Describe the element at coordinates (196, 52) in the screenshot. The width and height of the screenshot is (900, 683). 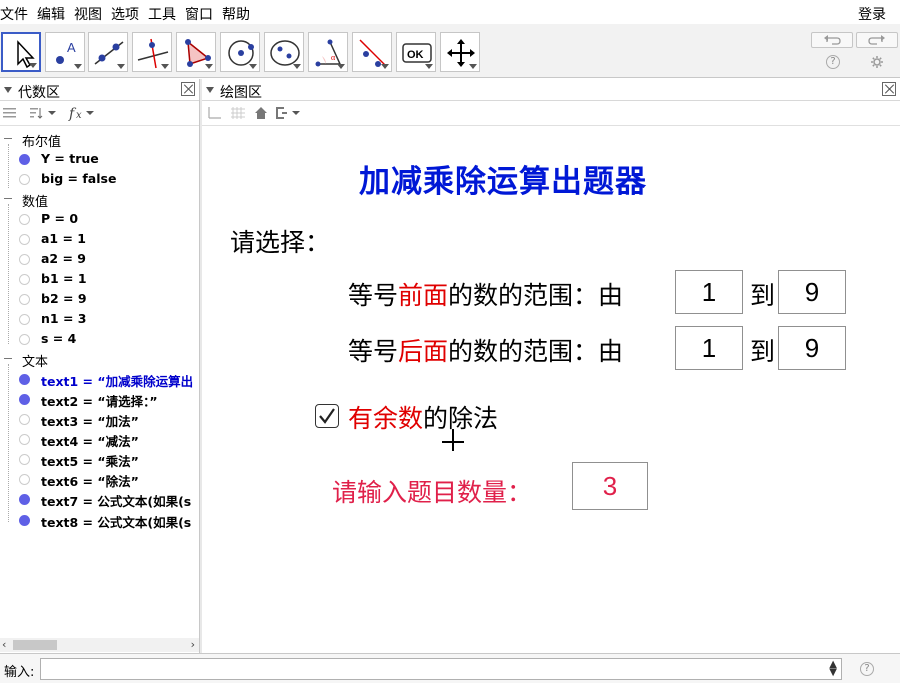
I see `polygon-tool-button` at that location.